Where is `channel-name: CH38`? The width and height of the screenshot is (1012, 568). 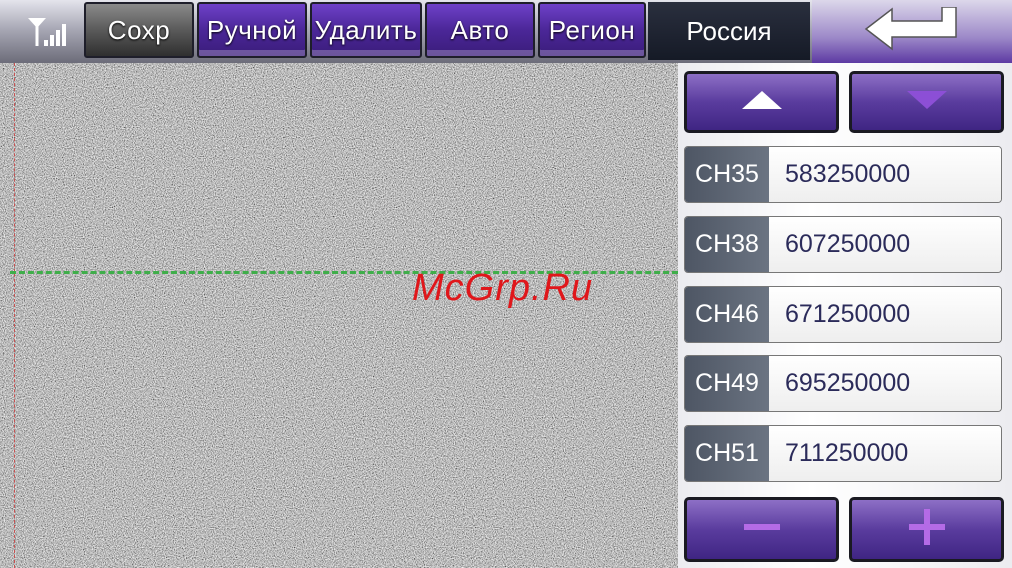 channel-name: CH38 is located at coordinates (727, 244).